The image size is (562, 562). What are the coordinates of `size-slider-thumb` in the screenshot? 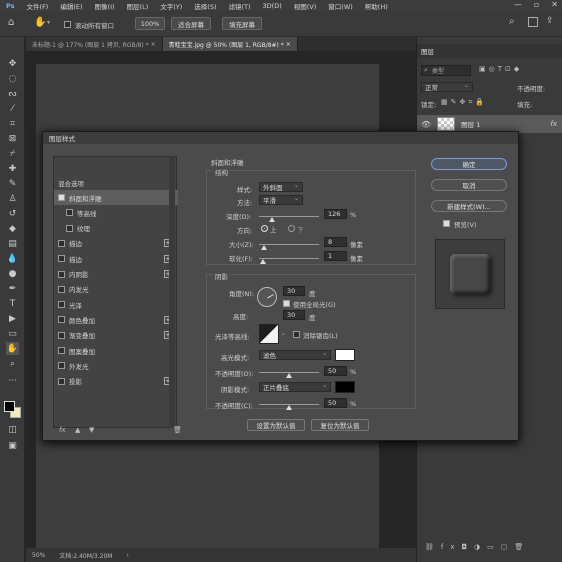 It's located at (264, 247).